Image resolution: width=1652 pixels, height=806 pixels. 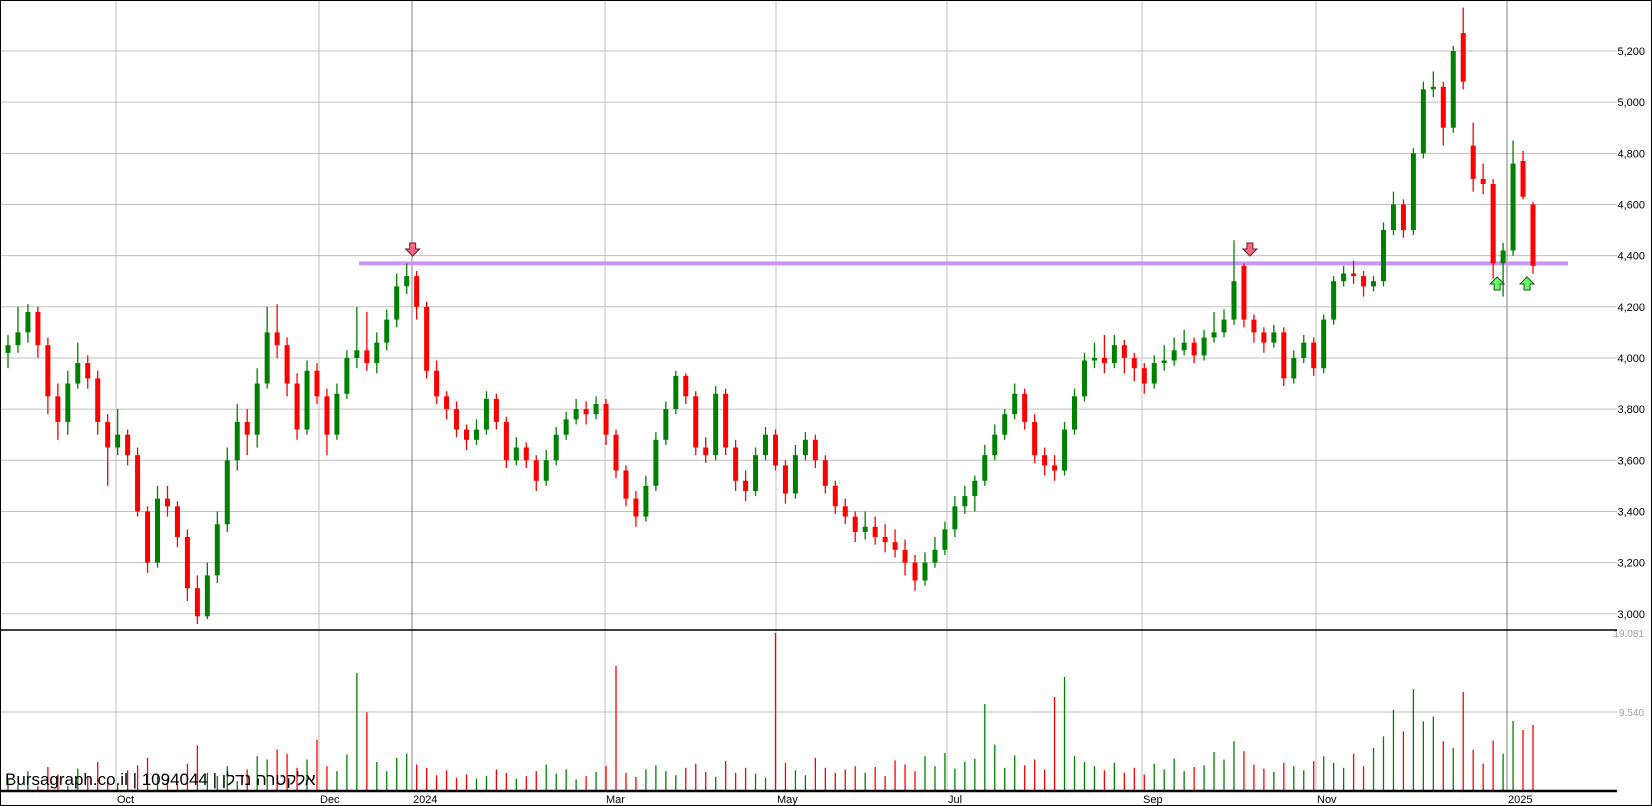 I want to click on price-tick-label: 4,600, so click(x=1631, y=205).